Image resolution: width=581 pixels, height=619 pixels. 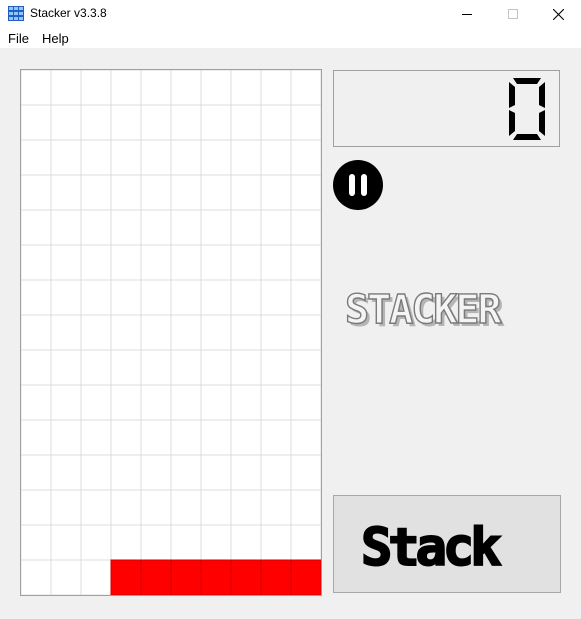 I want to click on pause-icon, so click(x=358, y=185).